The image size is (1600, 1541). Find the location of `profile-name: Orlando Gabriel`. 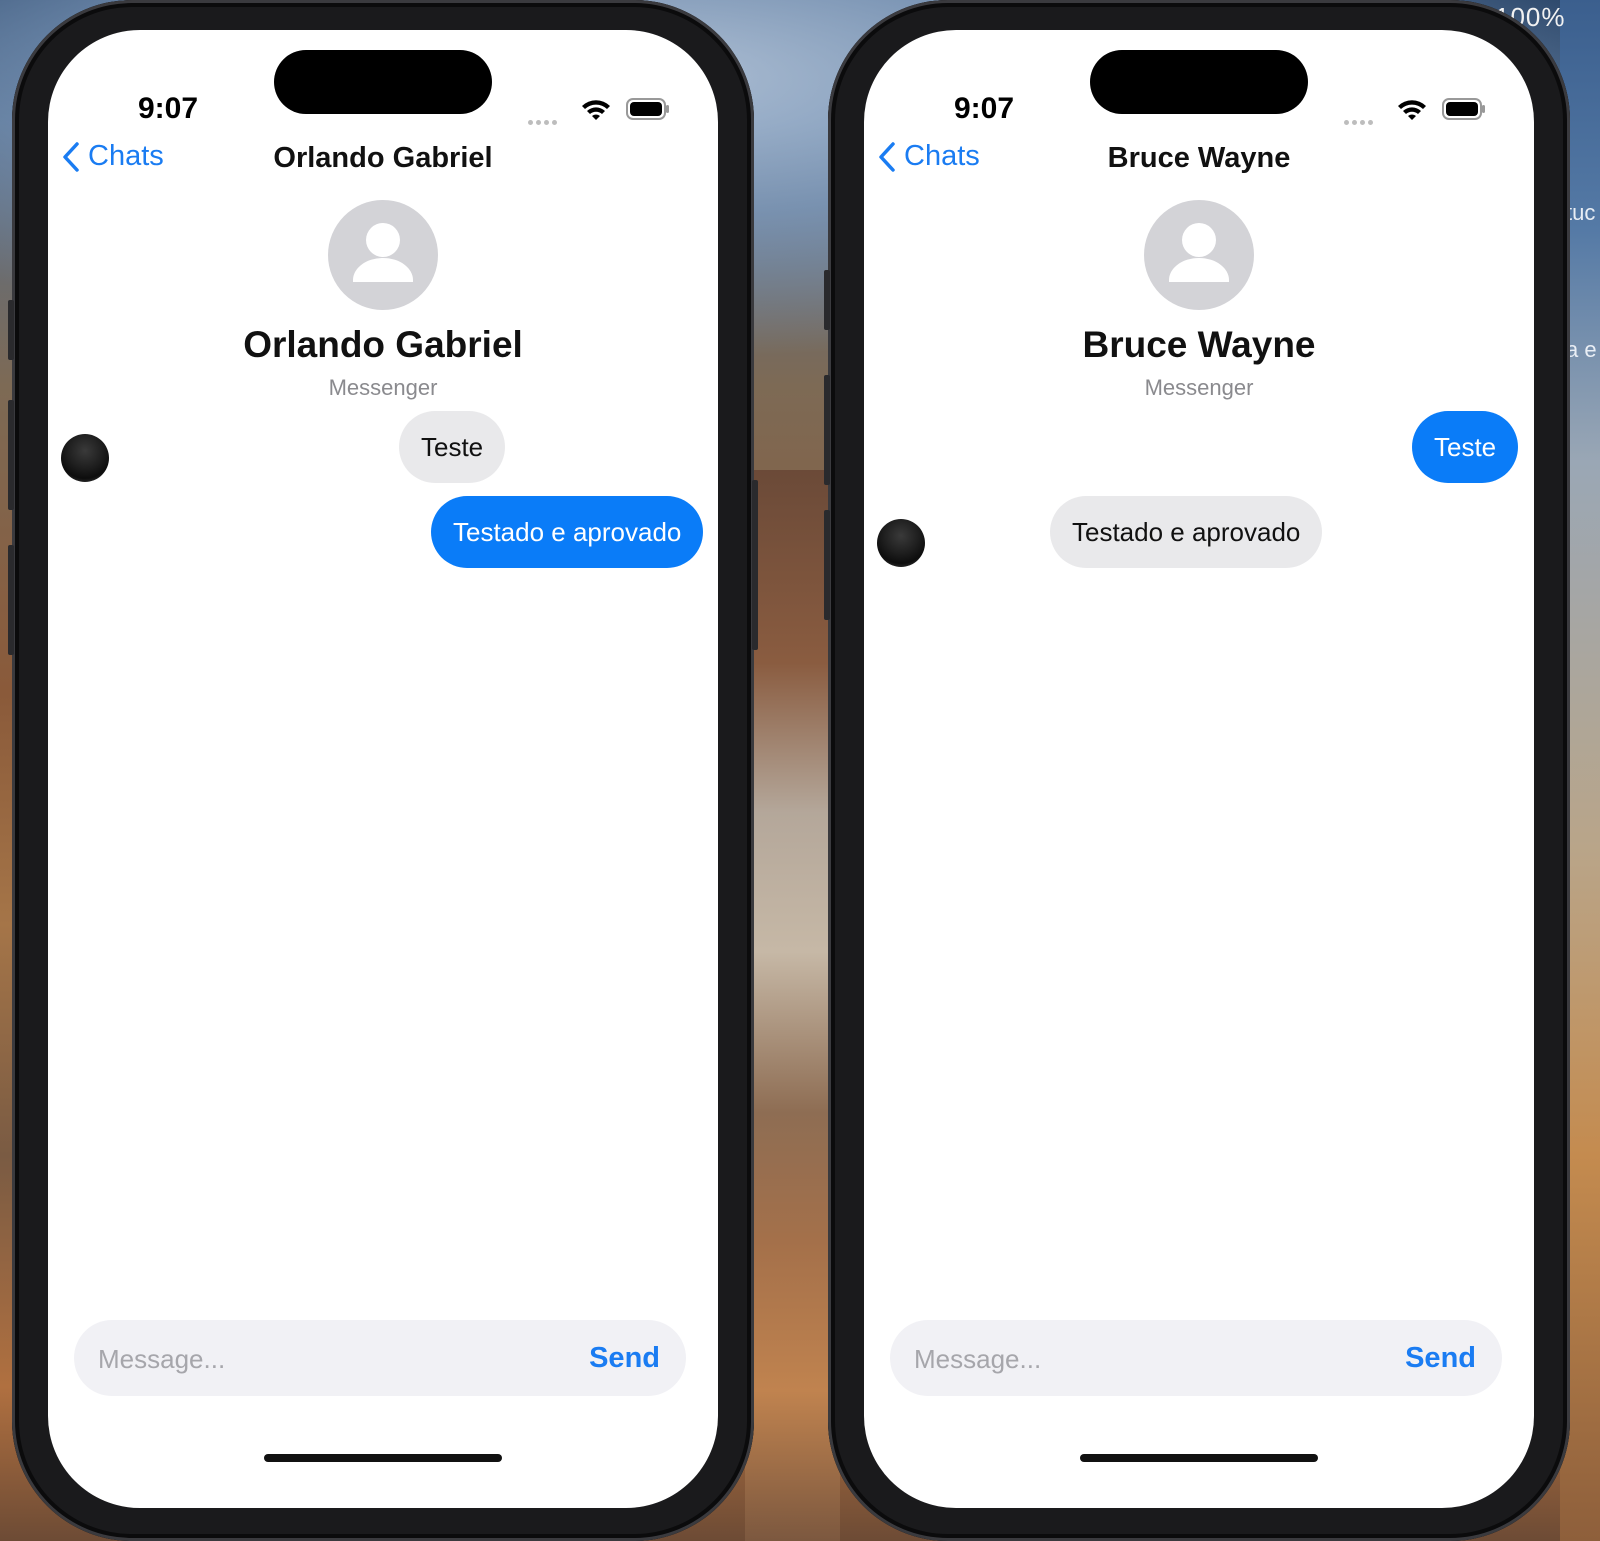

profile-name: Orlando Gabriel is located at coordinates (383, 344).